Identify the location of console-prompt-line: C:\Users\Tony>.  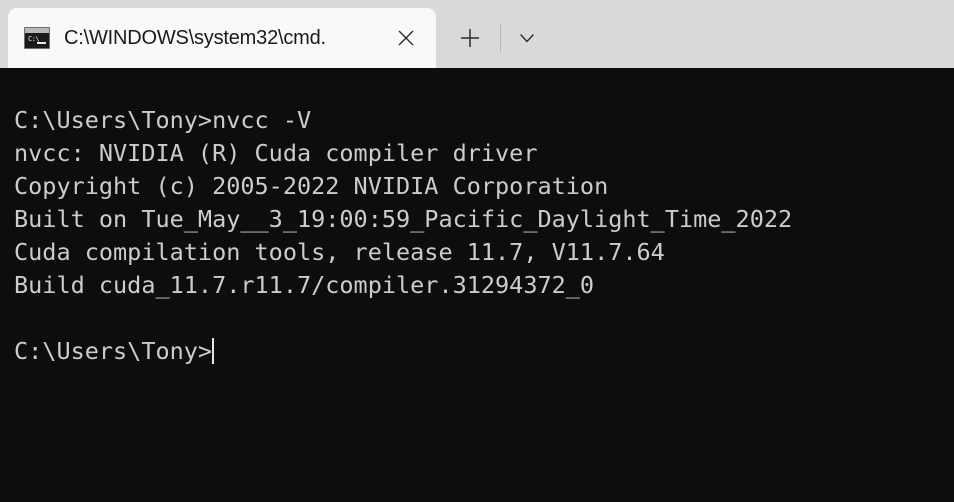
(484, 351).